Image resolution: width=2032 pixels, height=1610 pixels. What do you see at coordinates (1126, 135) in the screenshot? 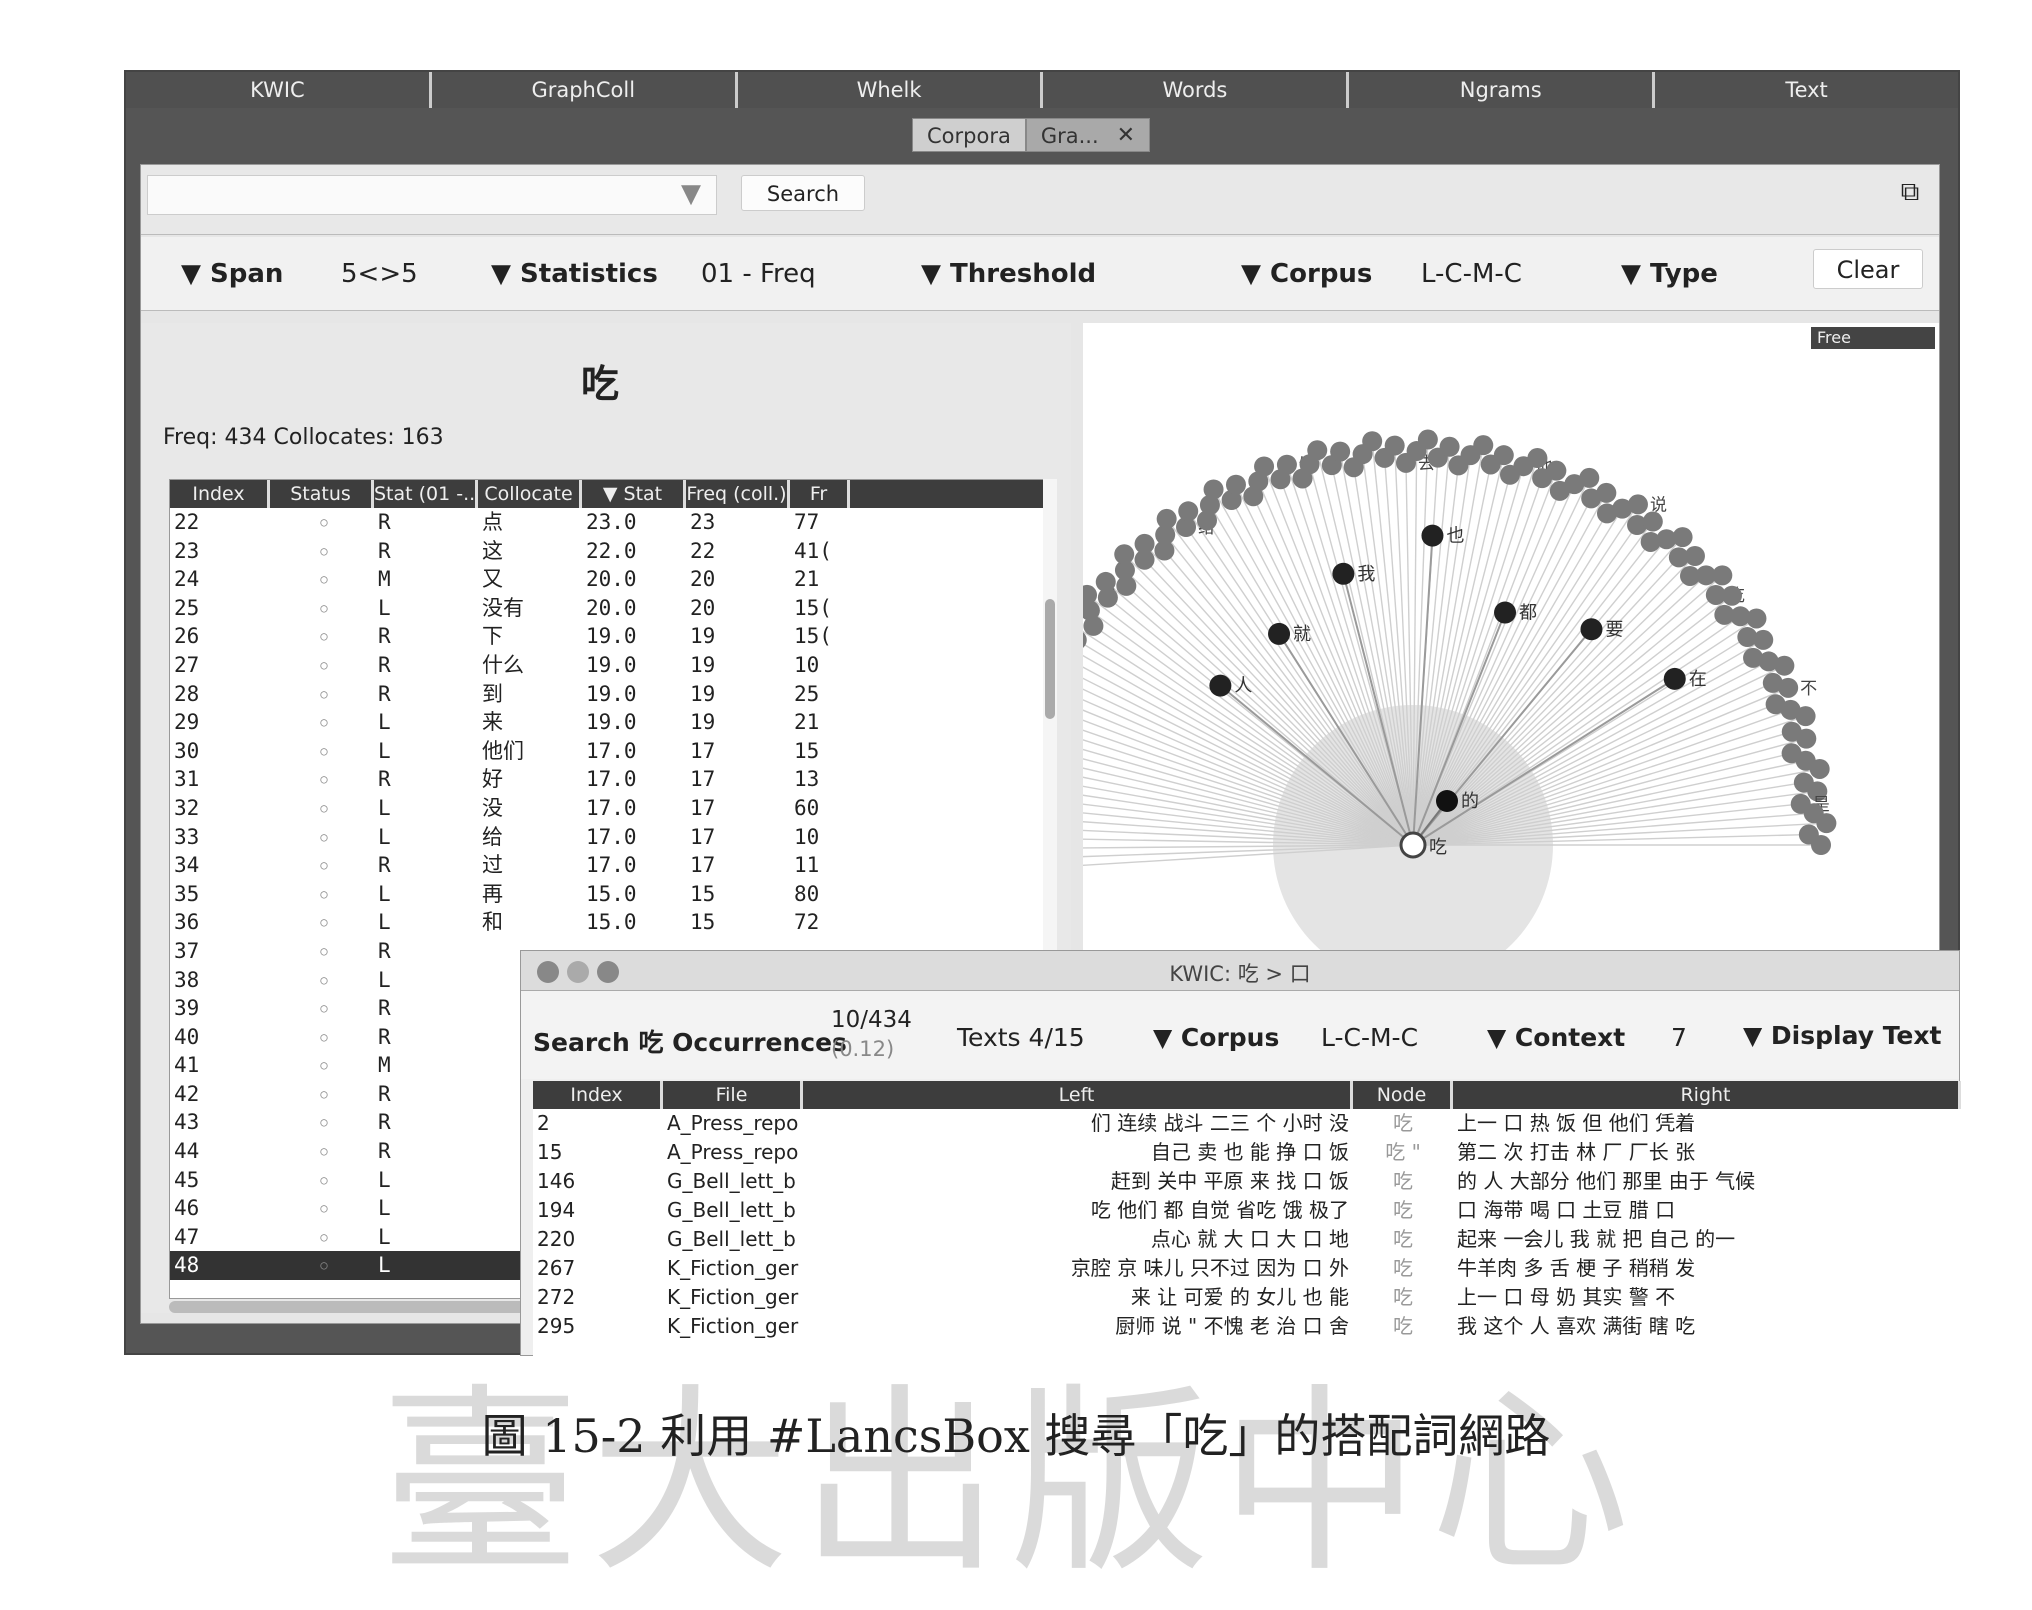
I see `close-icon: ✕` at bounding box center [1126, 135].